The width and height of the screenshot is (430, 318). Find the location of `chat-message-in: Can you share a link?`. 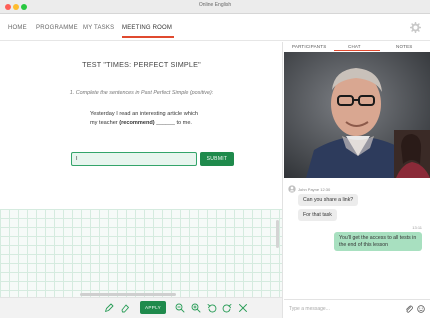

chat-message-in: Can you share a link? is located at coordinates (328, 200).